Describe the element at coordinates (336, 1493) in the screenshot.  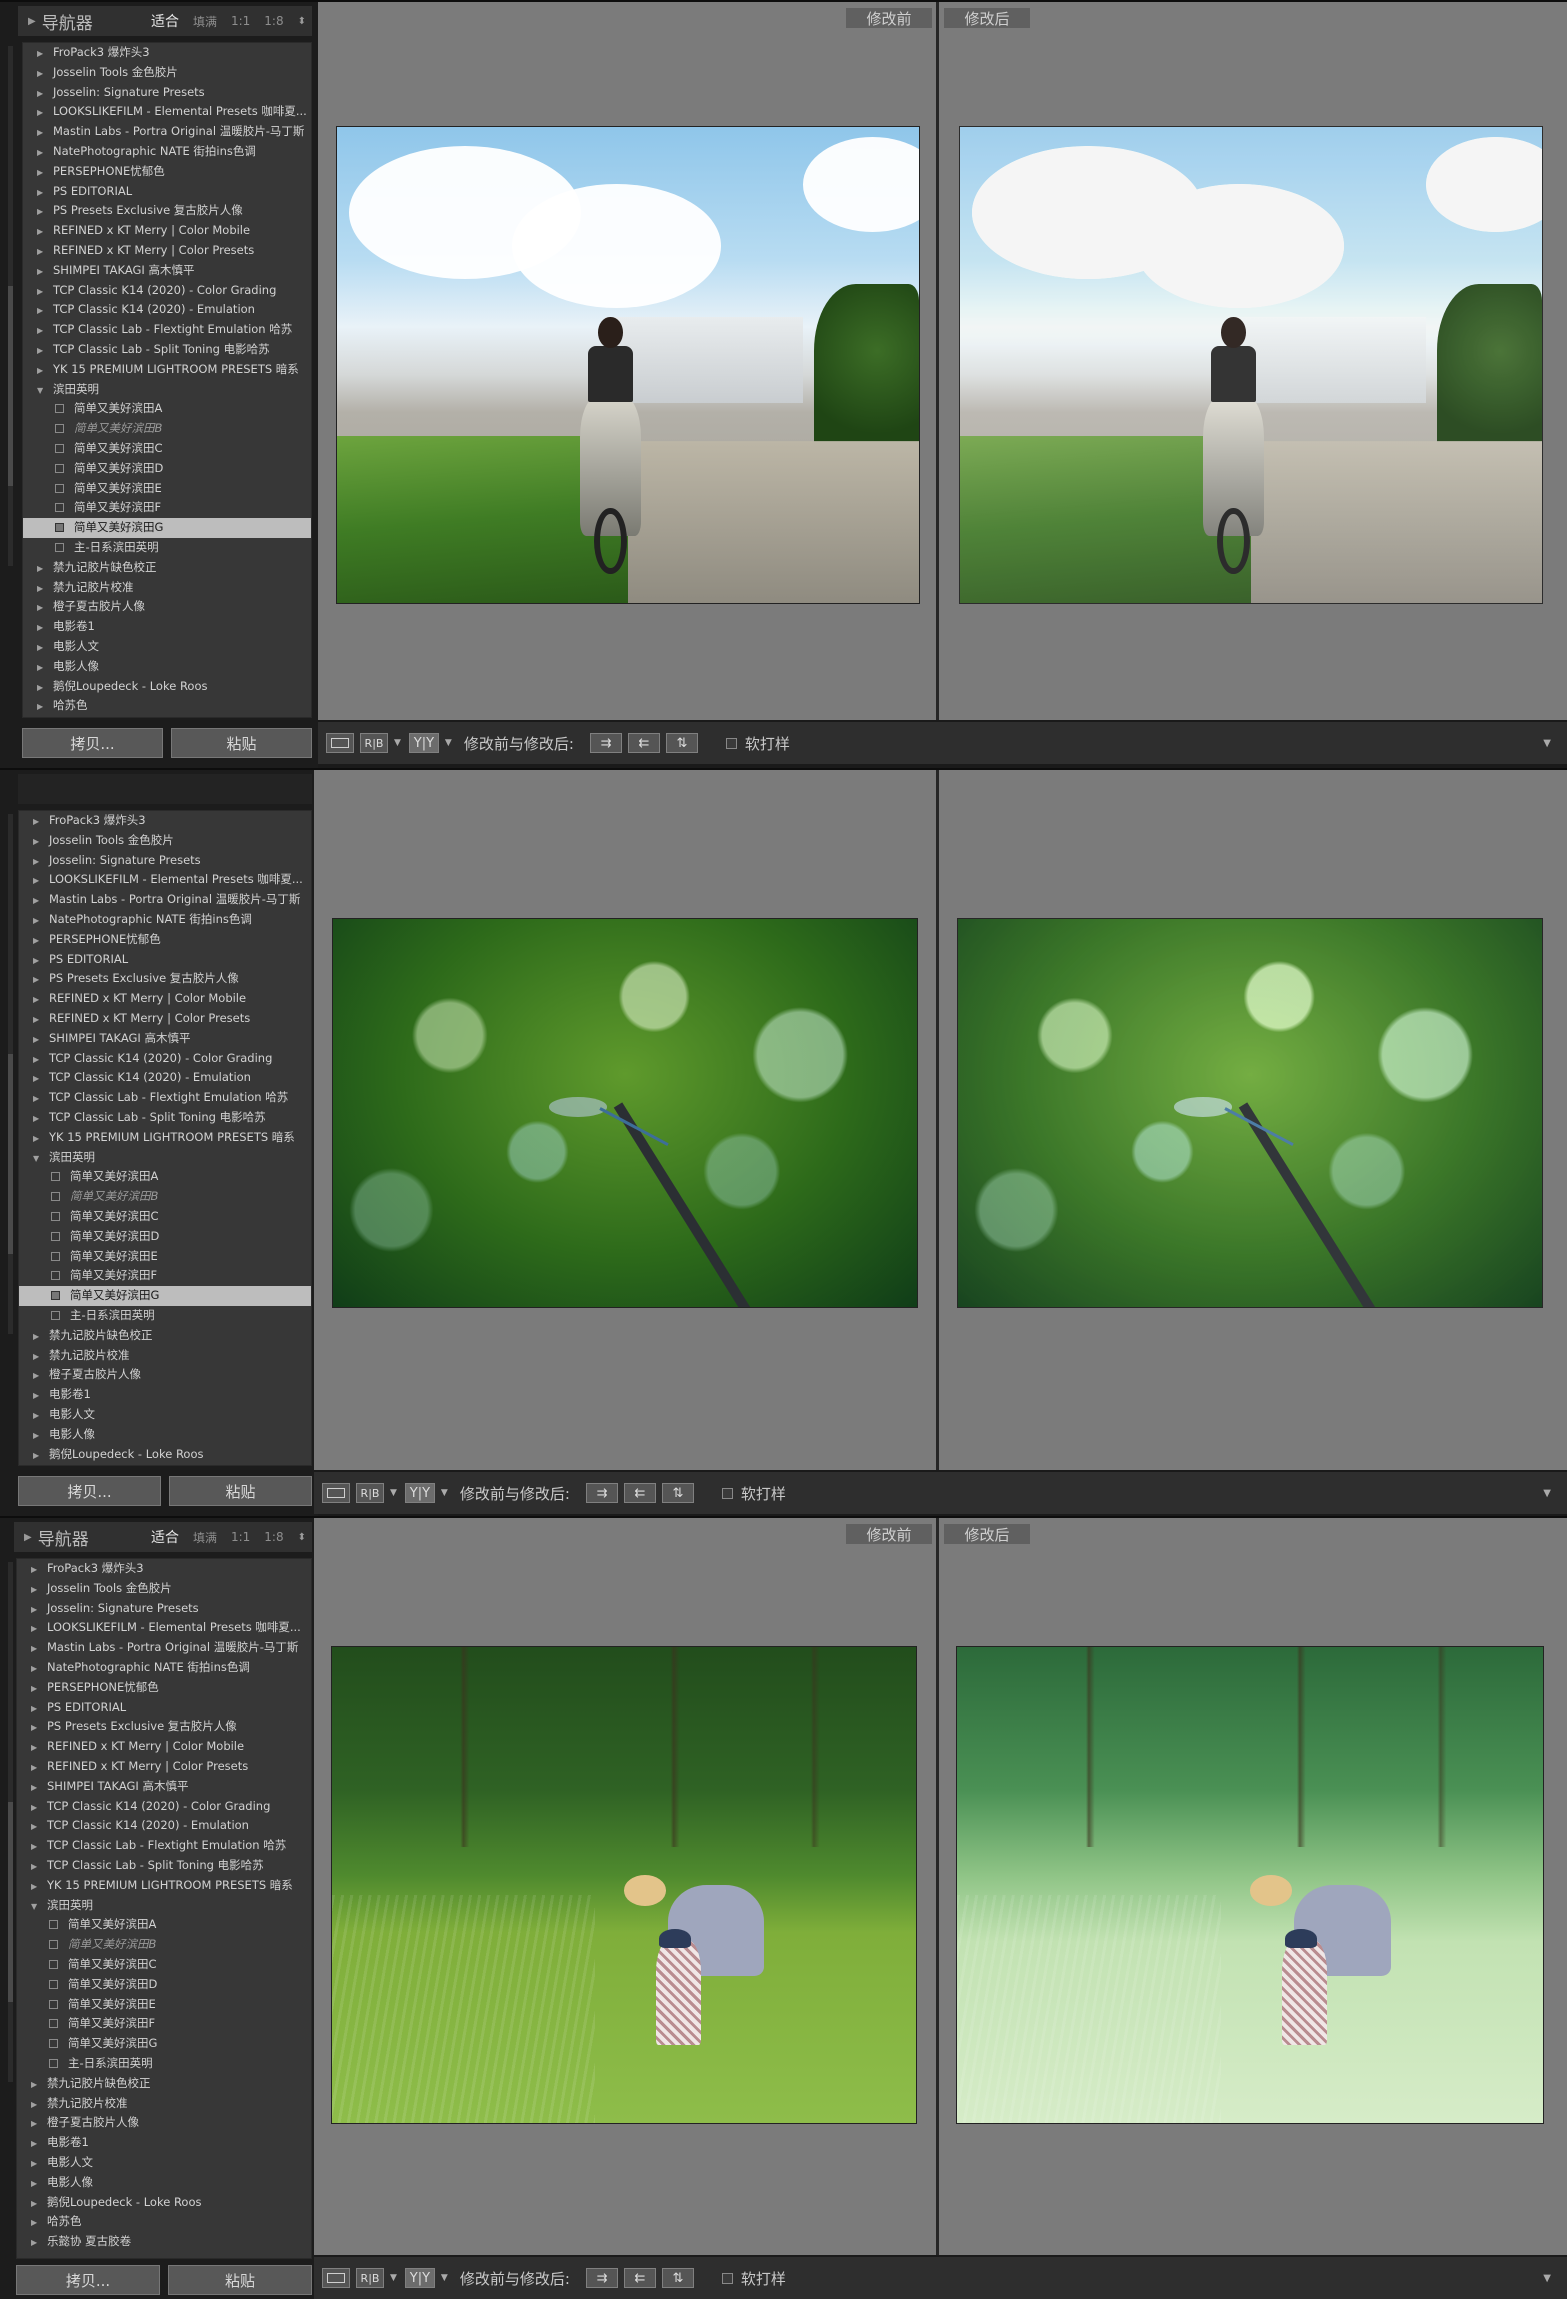
I see `loupe-view-button` at that location.